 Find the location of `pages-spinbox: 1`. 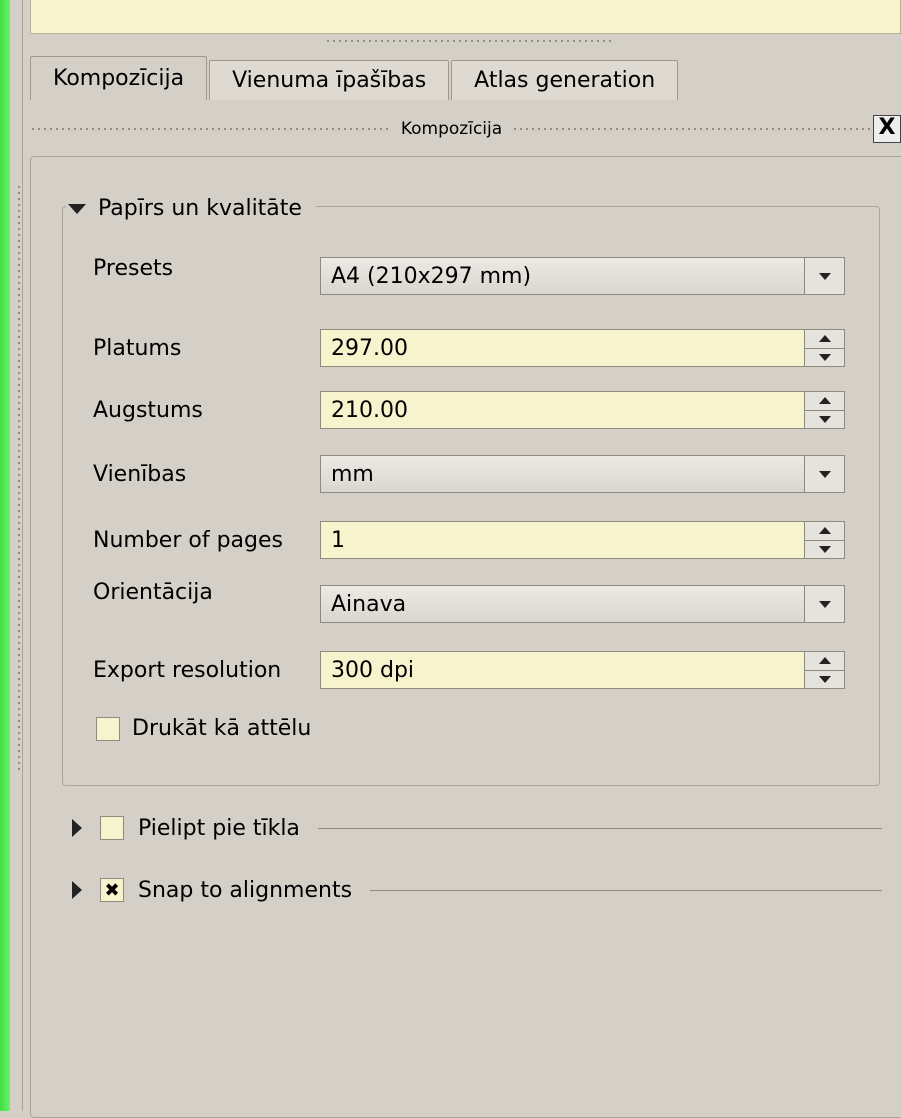

pages-spinbox: 1 is located at coordinates (582, 540).